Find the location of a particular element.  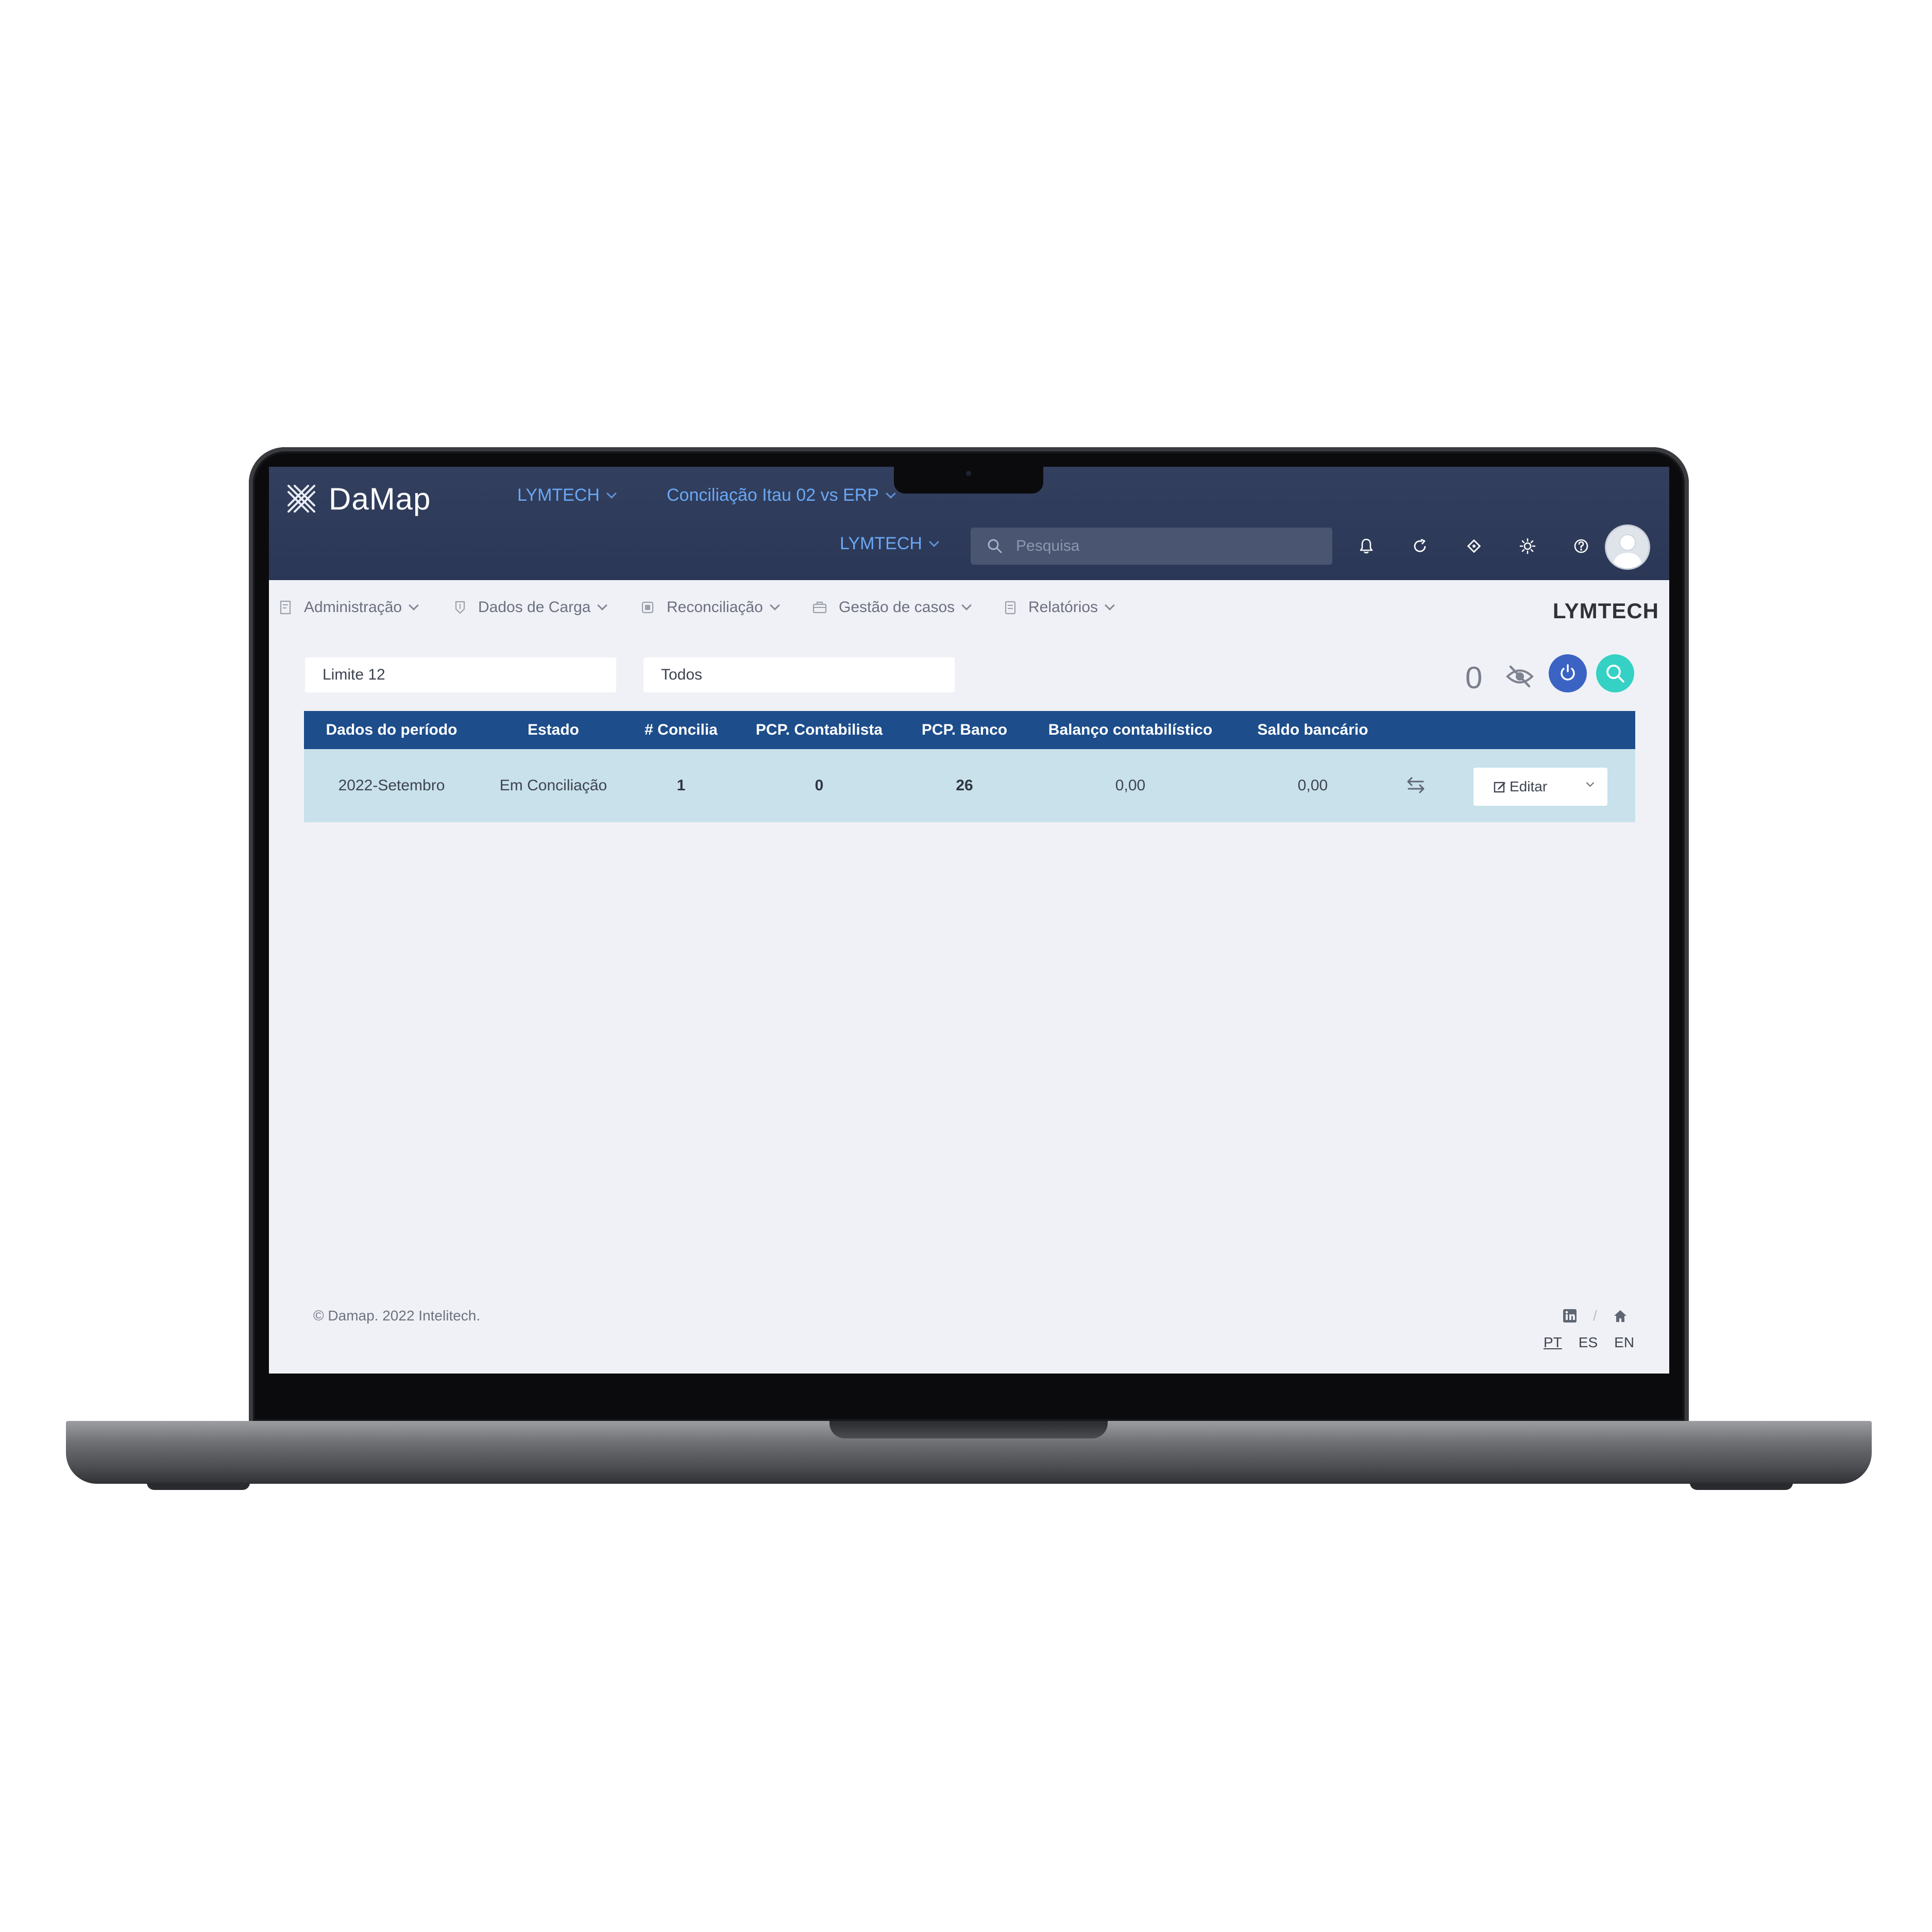

app-logo: DaMap is located at coordinates (357, 498).